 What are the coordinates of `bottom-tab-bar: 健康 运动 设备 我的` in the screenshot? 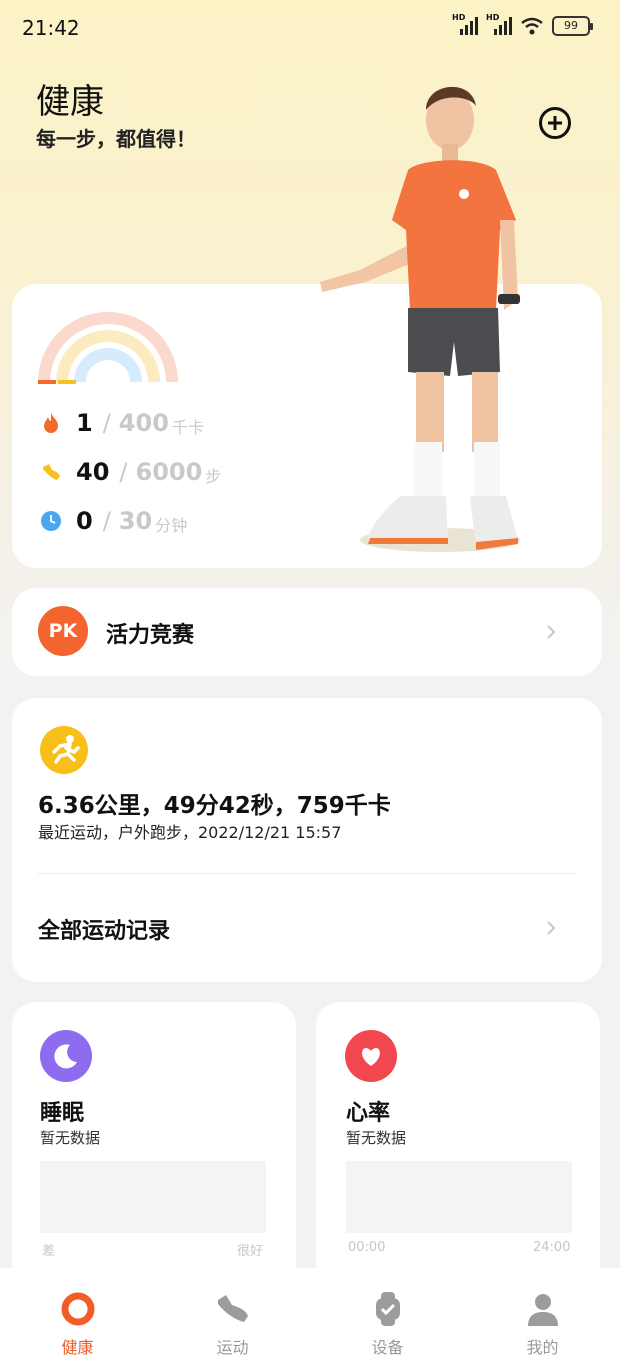 It's located at (310, 1318).